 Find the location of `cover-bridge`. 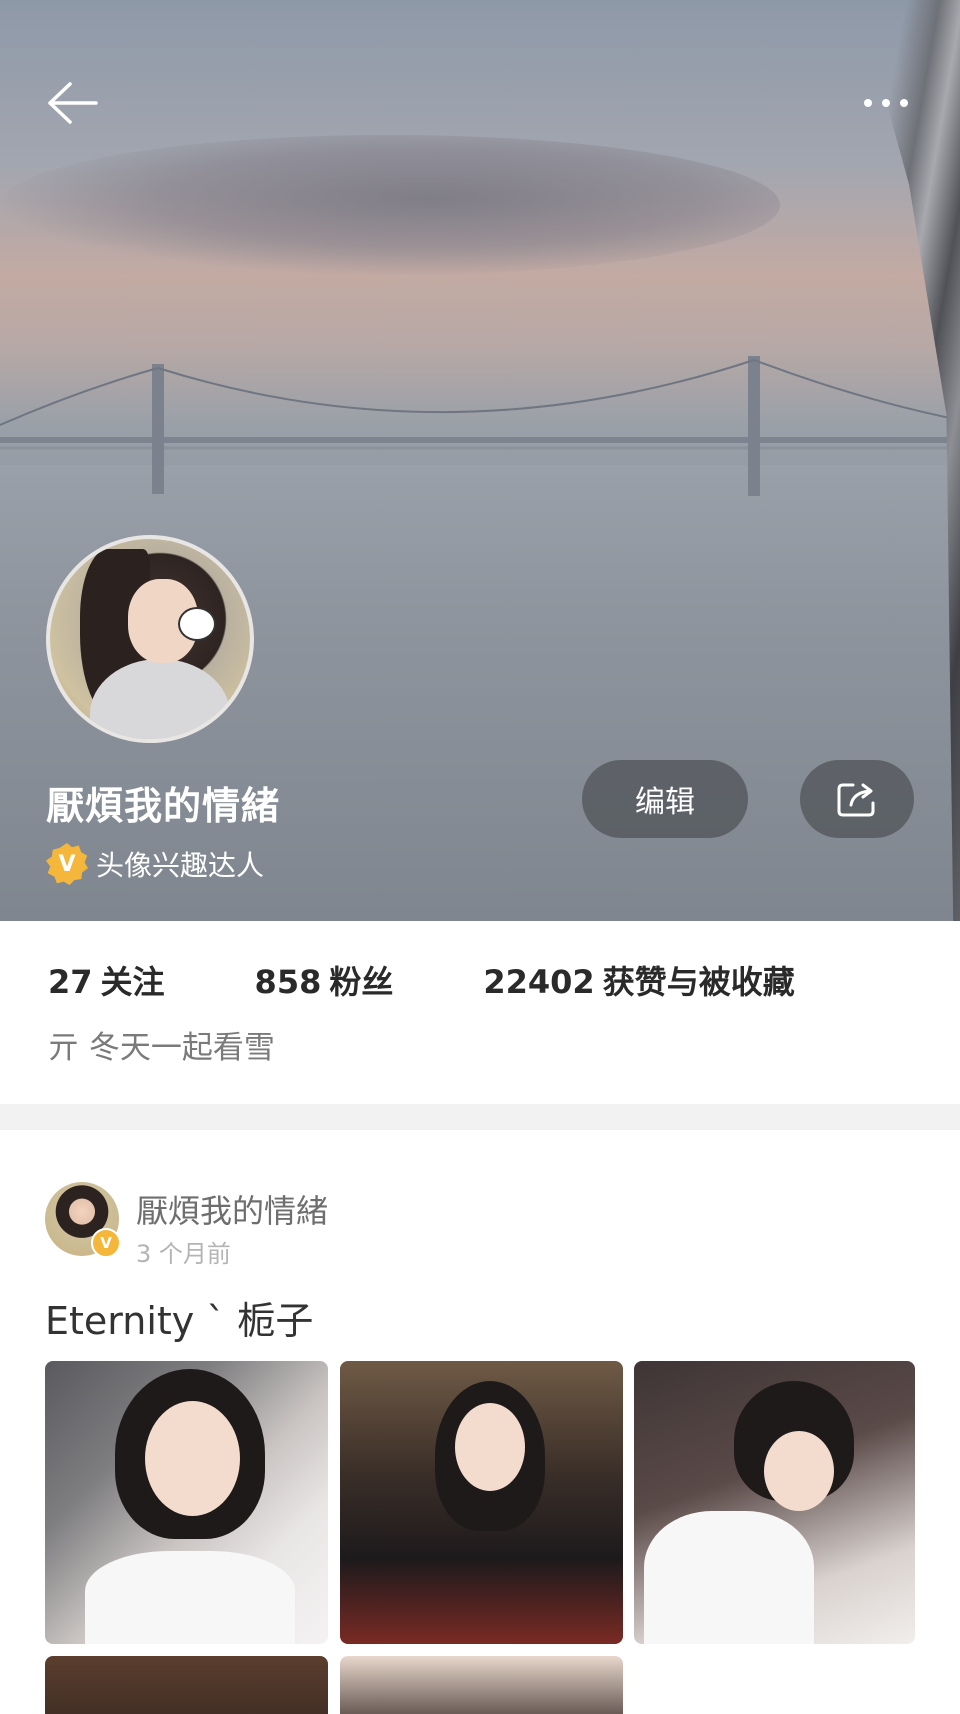

cover-bridge is located at coordinates (480, 426).